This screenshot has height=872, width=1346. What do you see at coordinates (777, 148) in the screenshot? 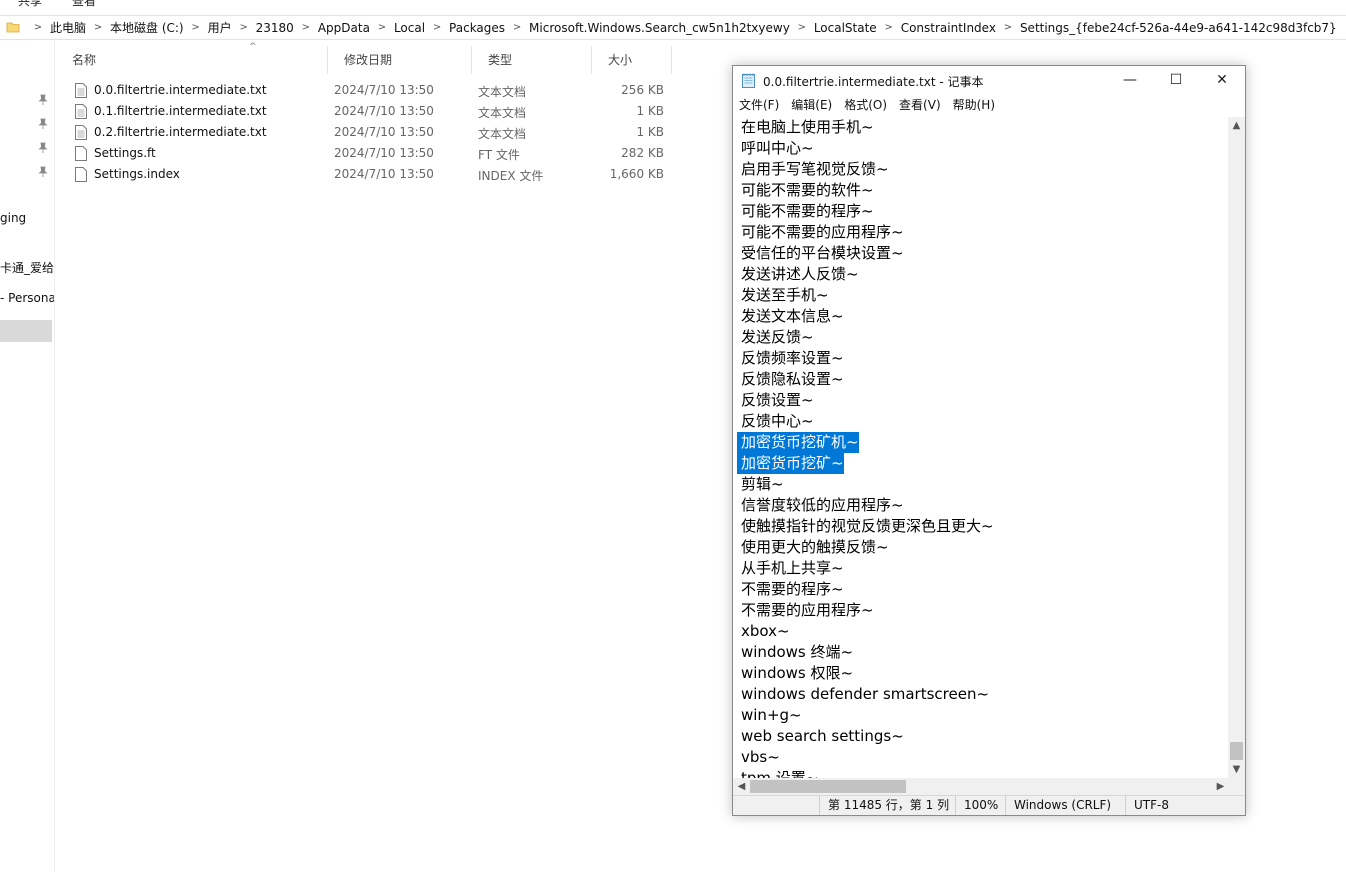
I see `text-line: 呼叫中心~` at bounding box center [777, 148].